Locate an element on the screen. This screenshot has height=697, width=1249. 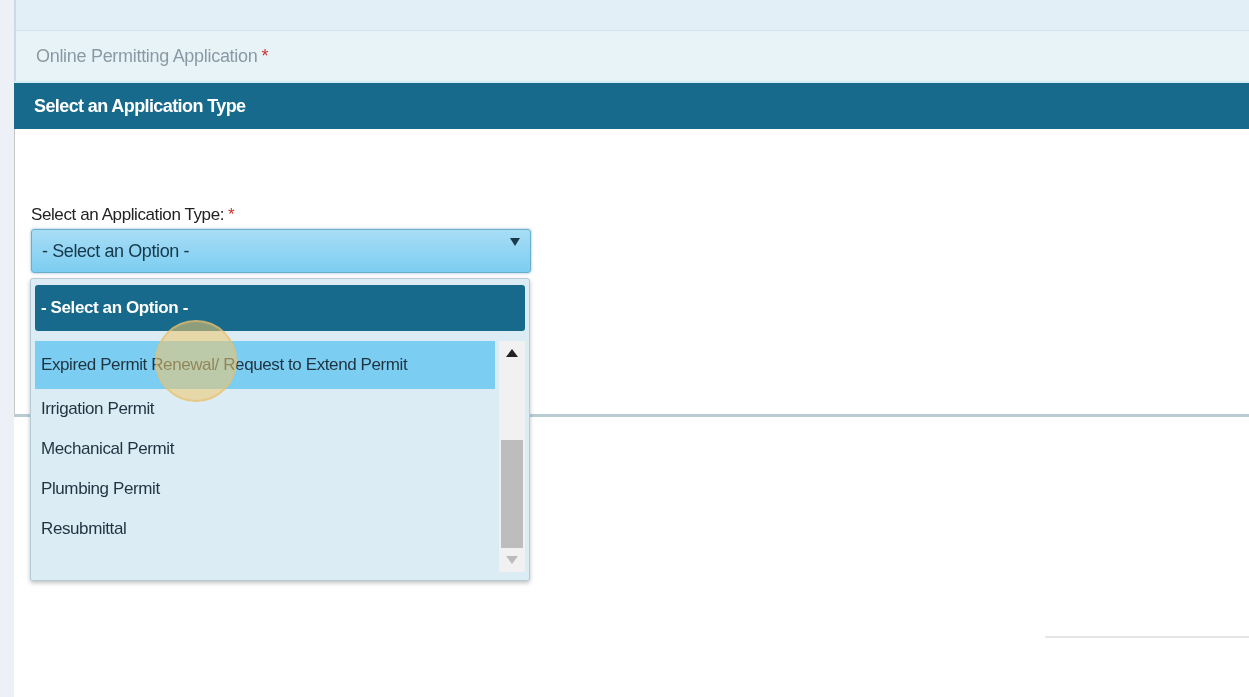
caret-icon is located at coordinates (515, 242).